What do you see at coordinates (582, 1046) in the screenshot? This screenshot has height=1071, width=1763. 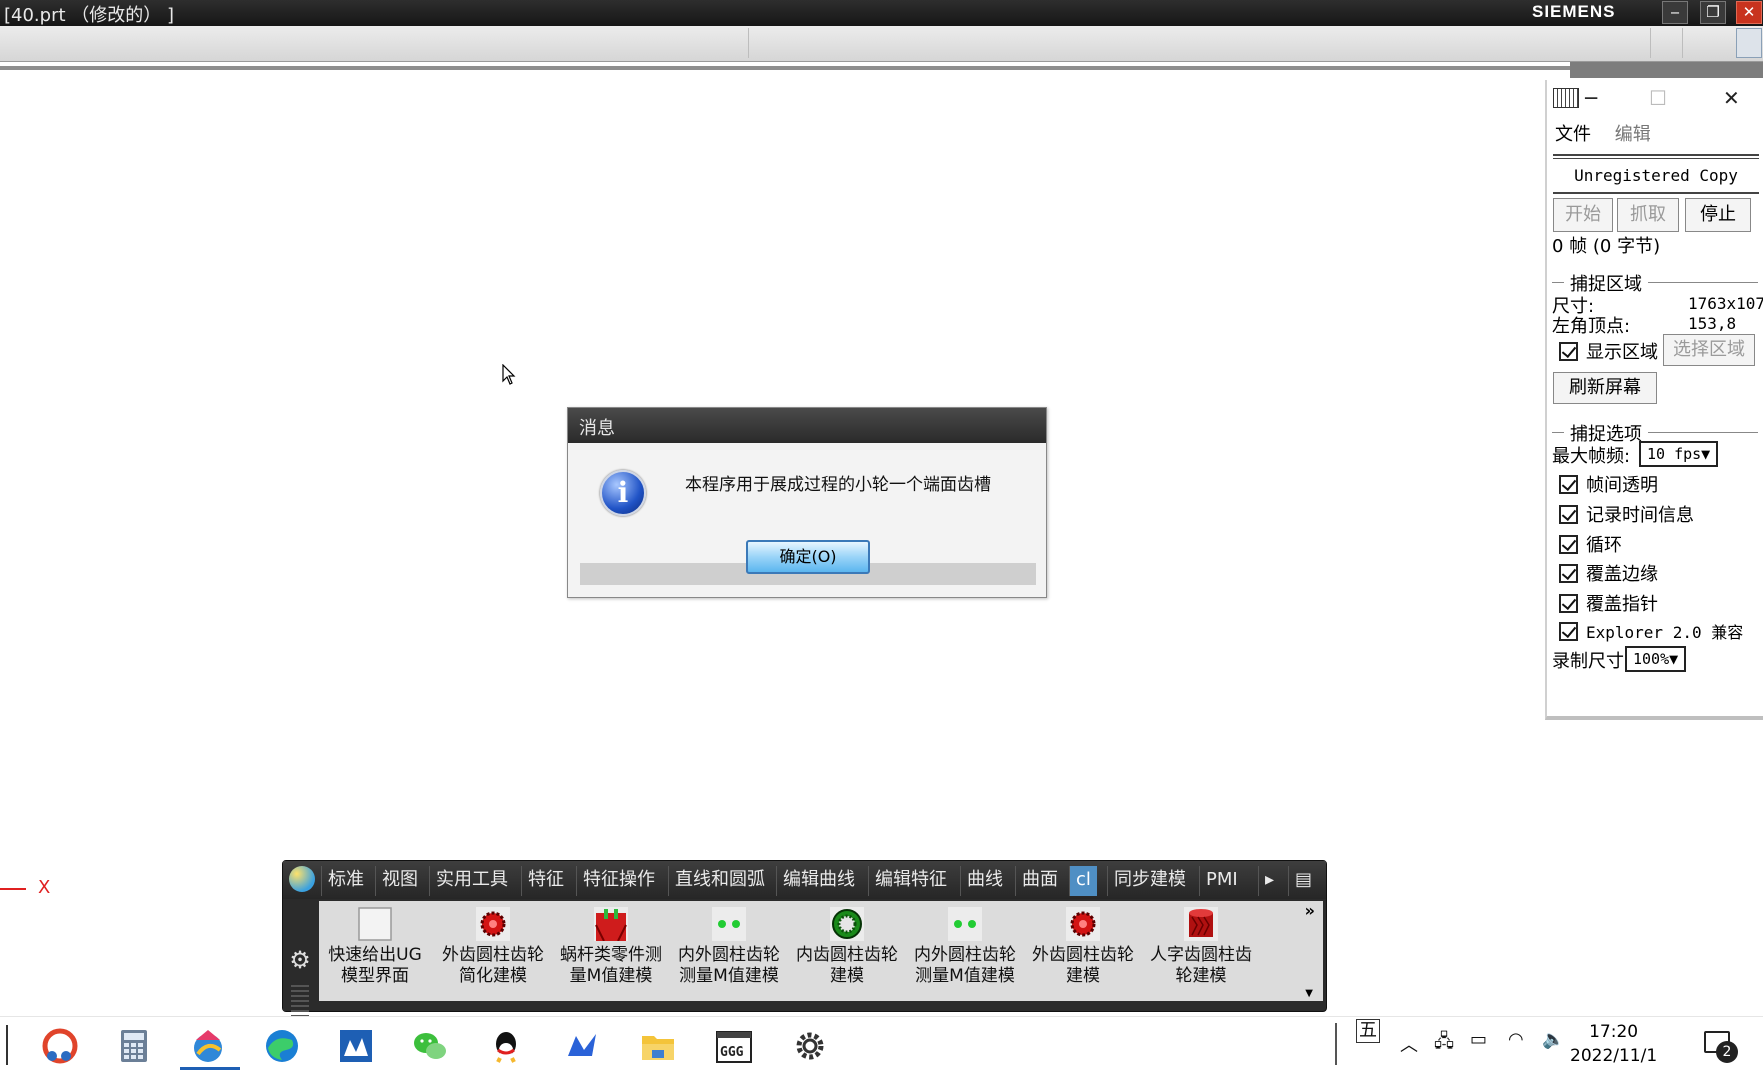 I see `lark-icon` at bounding box center [582, 1046].